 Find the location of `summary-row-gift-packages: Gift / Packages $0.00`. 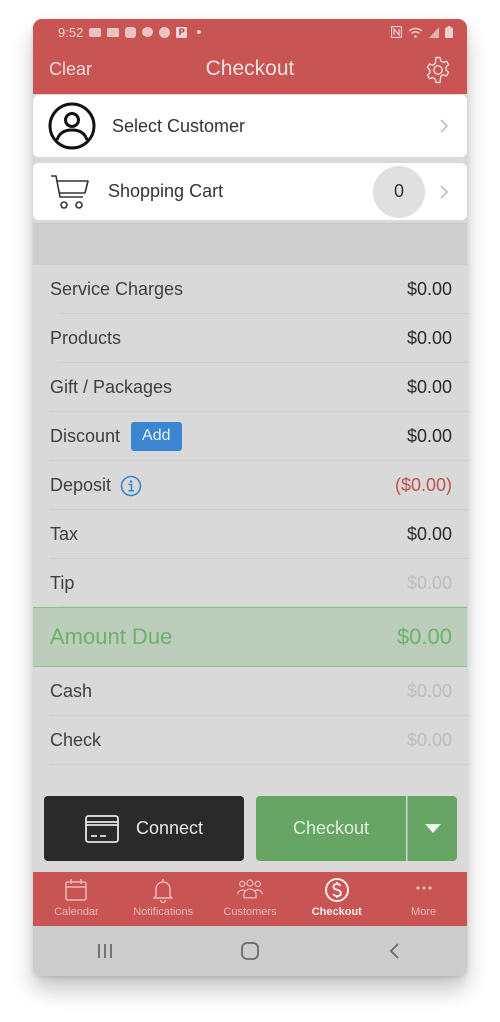

summary-row-gift-packages: Gift / Packages $0.00 is located at coordinates (250, 387).